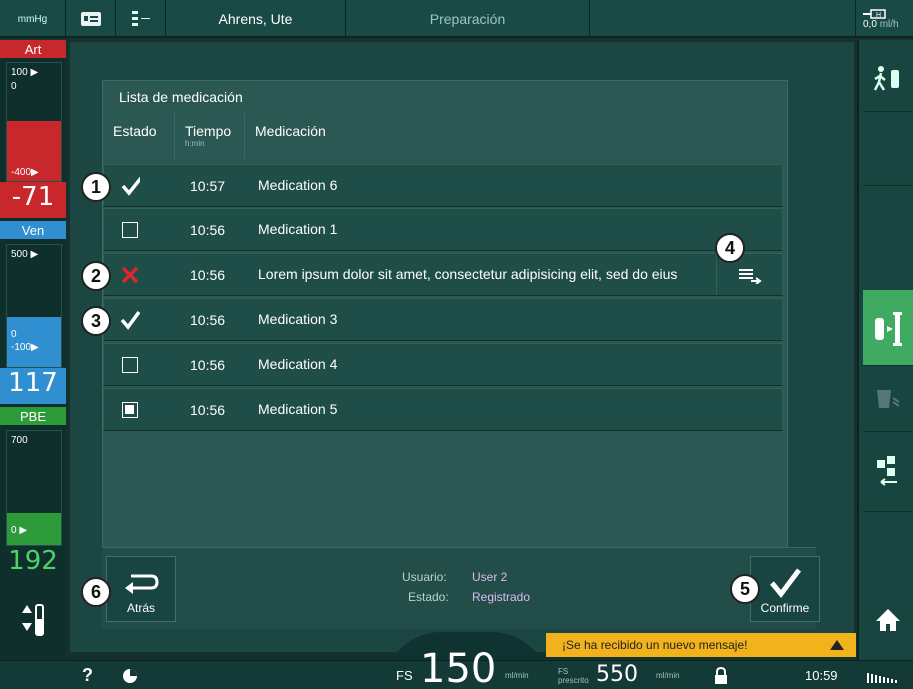 The width and height of the screenshot is (913, 689). I want to click on ultrafiltration-rate: H 0,0 ml/h, so click(885, 19).